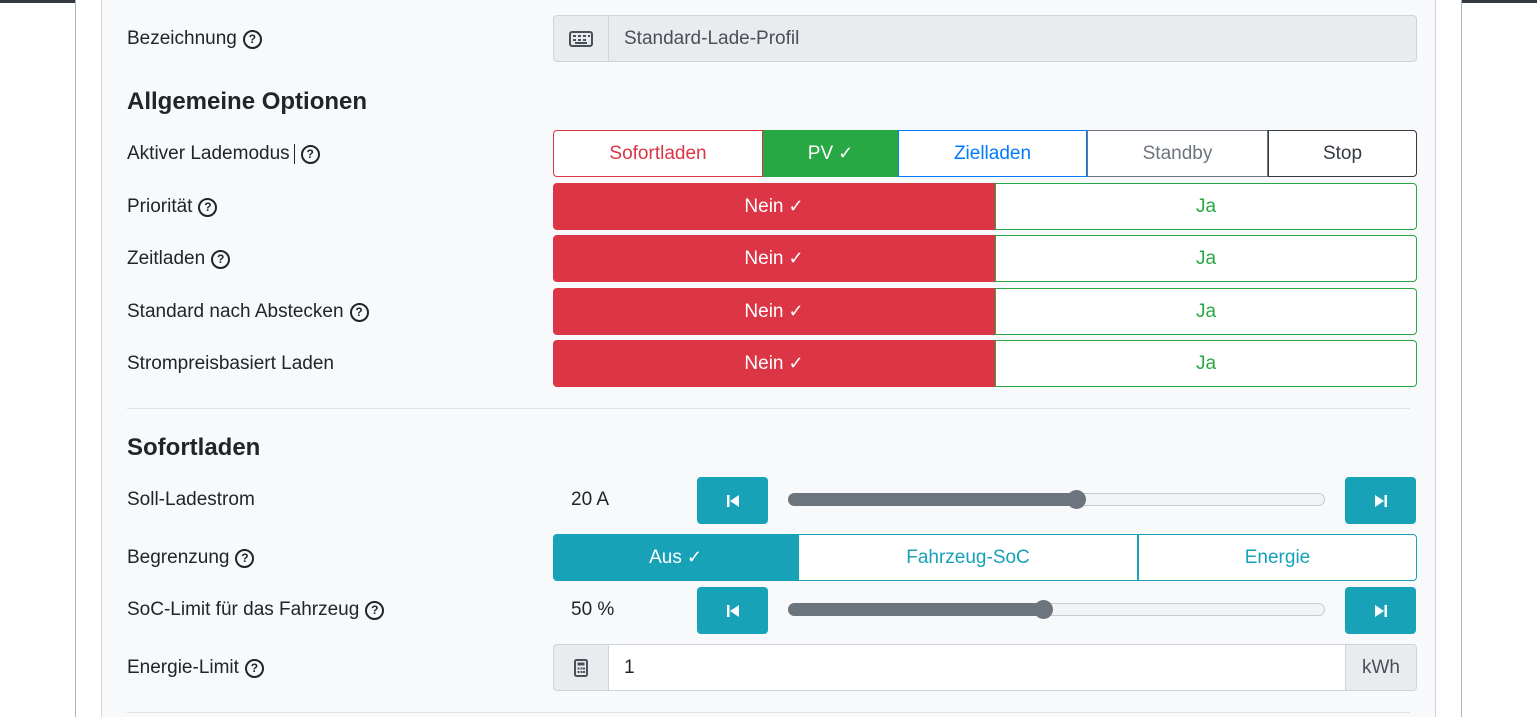 The height and width of the screenshot is (717, 1537). I want to click on zeitladen-toggle: Nein ✓ Ja, so click(985, 258).